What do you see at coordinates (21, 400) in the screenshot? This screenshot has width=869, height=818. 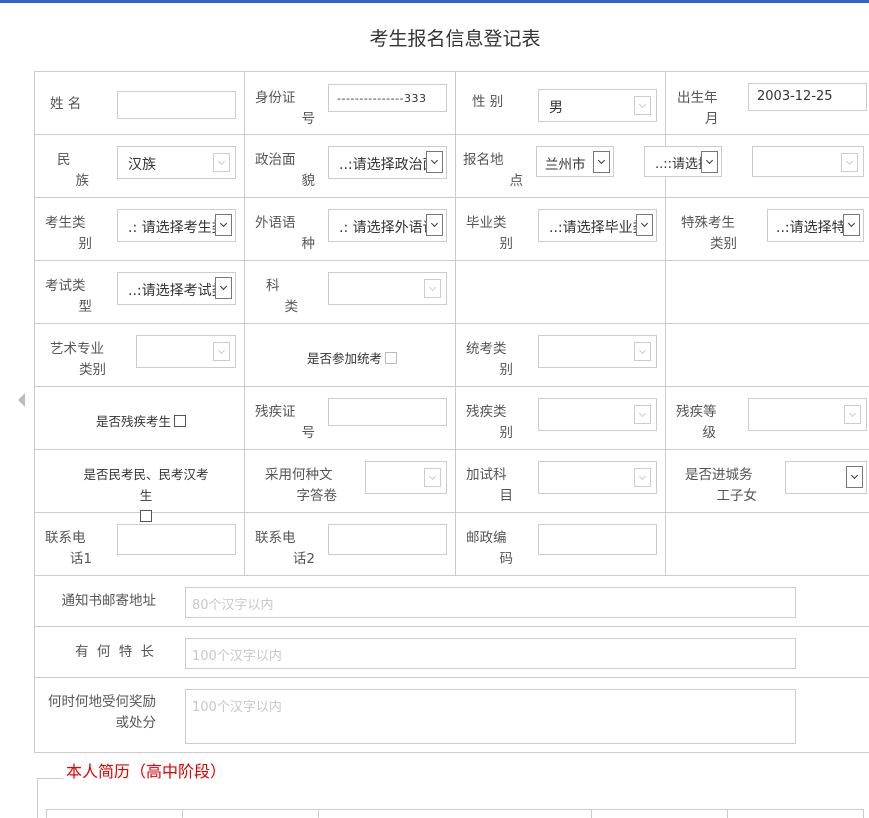 I see `collapse-arrow-icon` at bounding box center [21, 400].